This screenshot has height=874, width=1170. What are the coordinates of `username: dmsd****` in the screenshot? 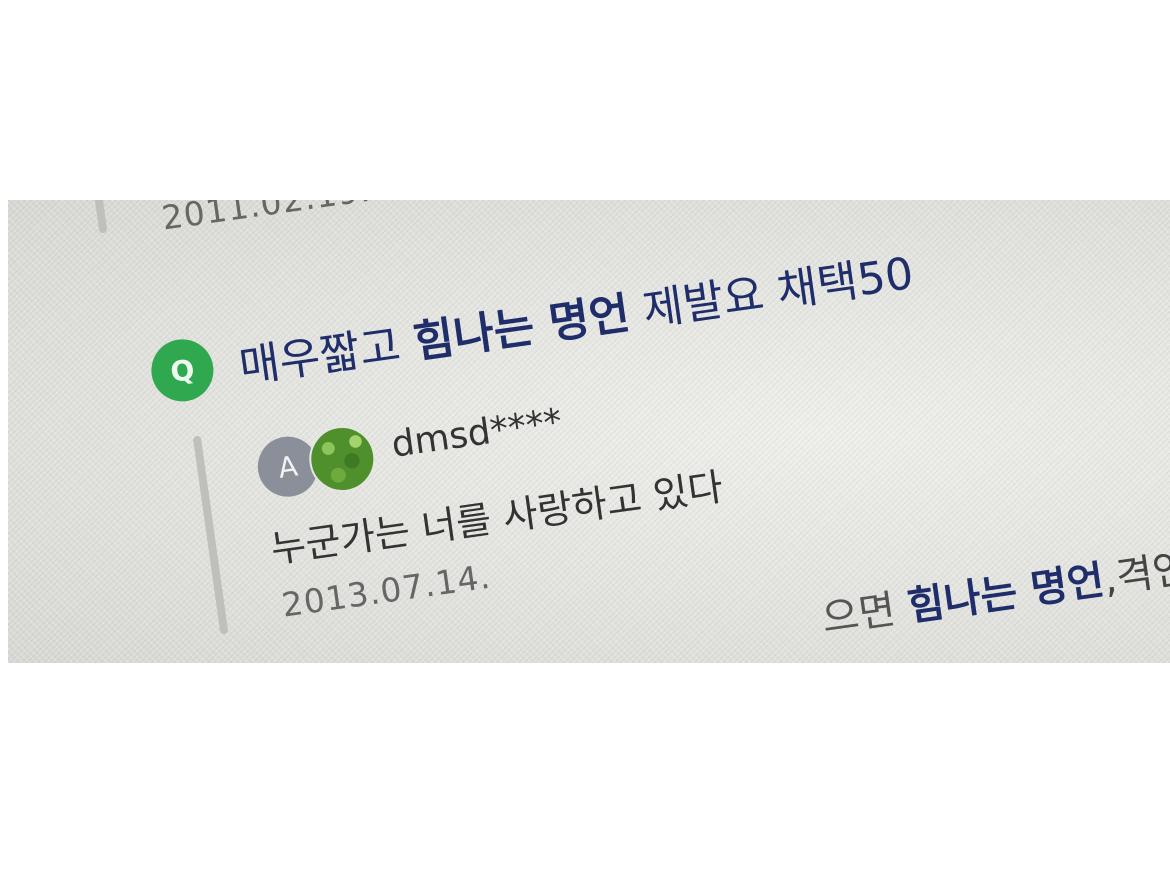 It's located at (477, 433).